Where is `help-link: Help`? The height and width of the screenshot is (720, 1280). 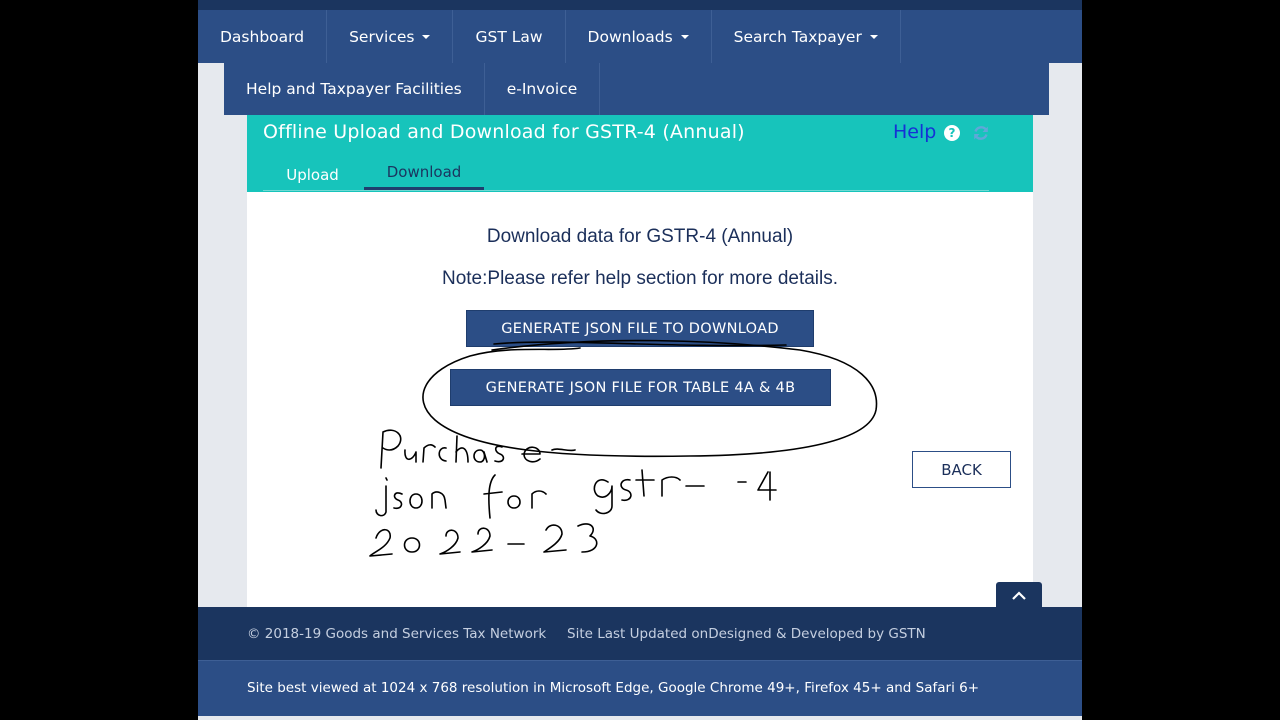
help-link: Help is located at coordinates (914, 132).